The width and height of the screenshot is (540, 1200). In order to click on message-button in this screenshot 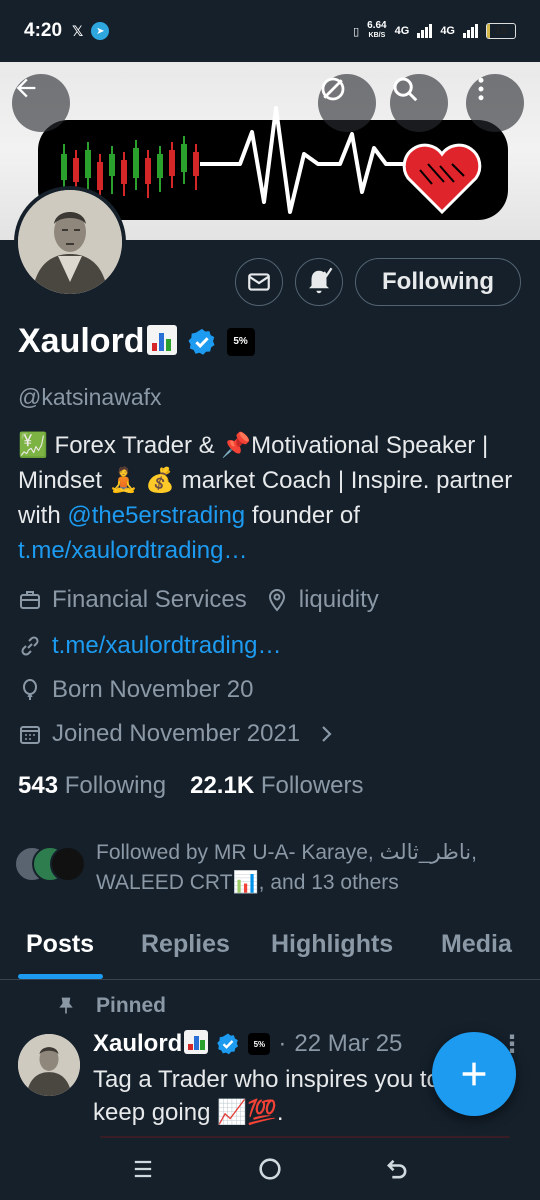, I will do `click(259, 282)`.